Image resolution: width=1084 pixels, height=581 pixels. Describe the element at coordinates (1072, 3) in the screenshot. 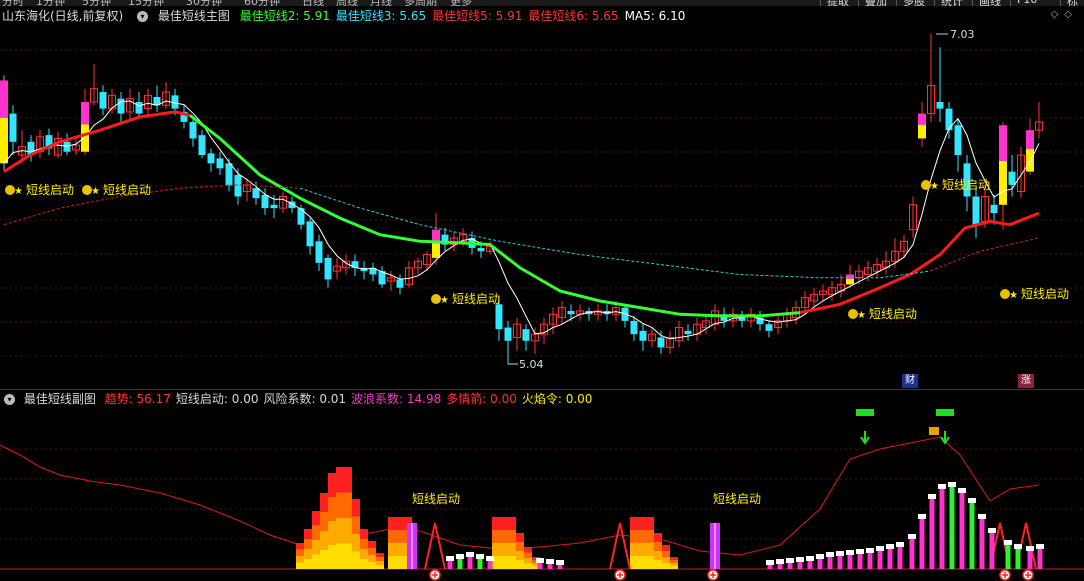

I see `toolbar-button-6: 标记` at that location.